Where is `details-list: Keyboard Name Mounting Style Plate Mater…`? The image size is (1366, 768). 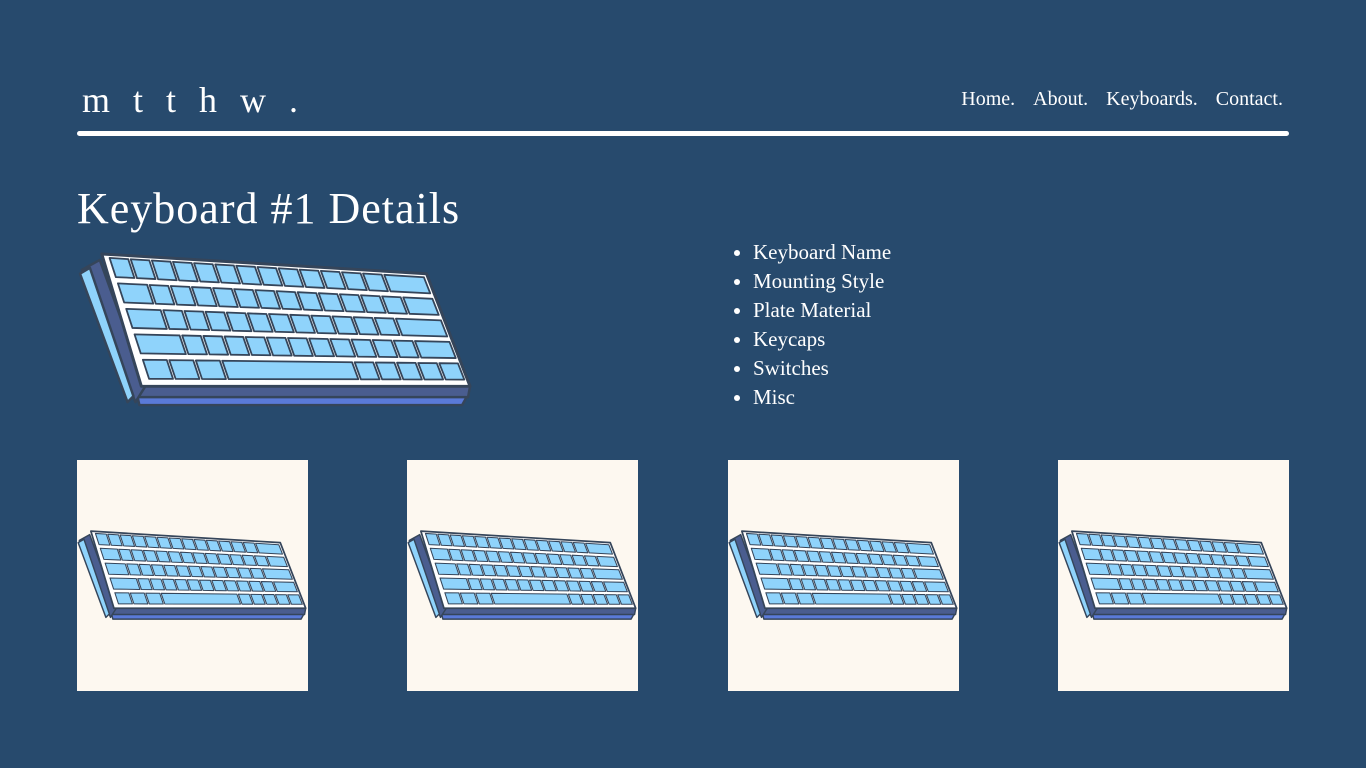
details-list: Keyboard Name Mounting Style Plate Mater… is located at coordinates (812, 325).